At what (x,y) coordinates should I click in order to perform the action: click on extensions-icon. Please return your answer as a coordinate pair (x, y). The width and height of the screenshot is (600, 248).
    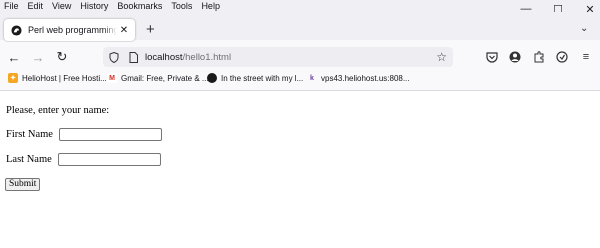
    Looking at the image, I should click on (539, 57).